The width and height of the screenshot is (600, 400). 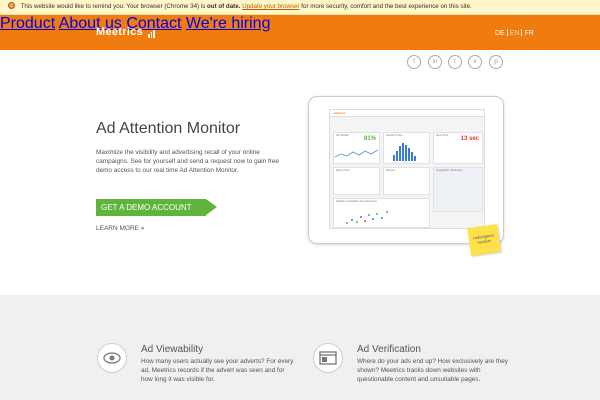 I want to click on facebook-icon: f, so click(x=414, y=62).